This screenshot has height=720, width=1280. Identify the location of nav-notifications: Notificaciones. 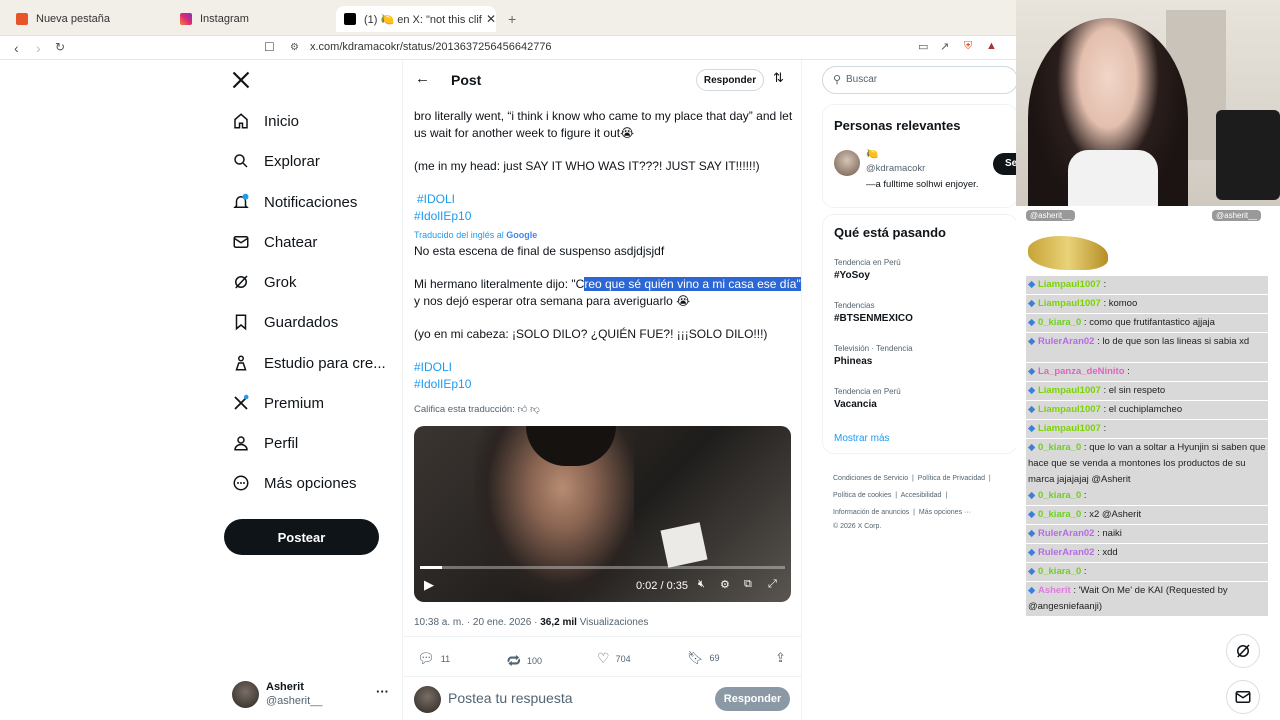
(294, 202).